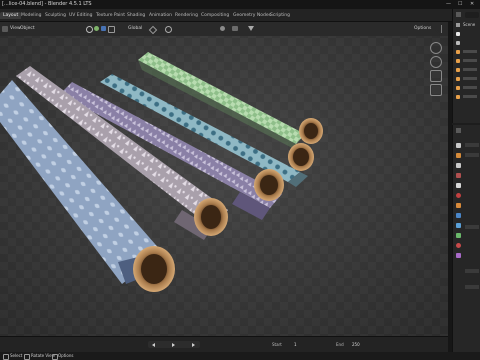 This screenshot has height=360, width=480. I want to click on texture-tab-icon, so click(458, 255).